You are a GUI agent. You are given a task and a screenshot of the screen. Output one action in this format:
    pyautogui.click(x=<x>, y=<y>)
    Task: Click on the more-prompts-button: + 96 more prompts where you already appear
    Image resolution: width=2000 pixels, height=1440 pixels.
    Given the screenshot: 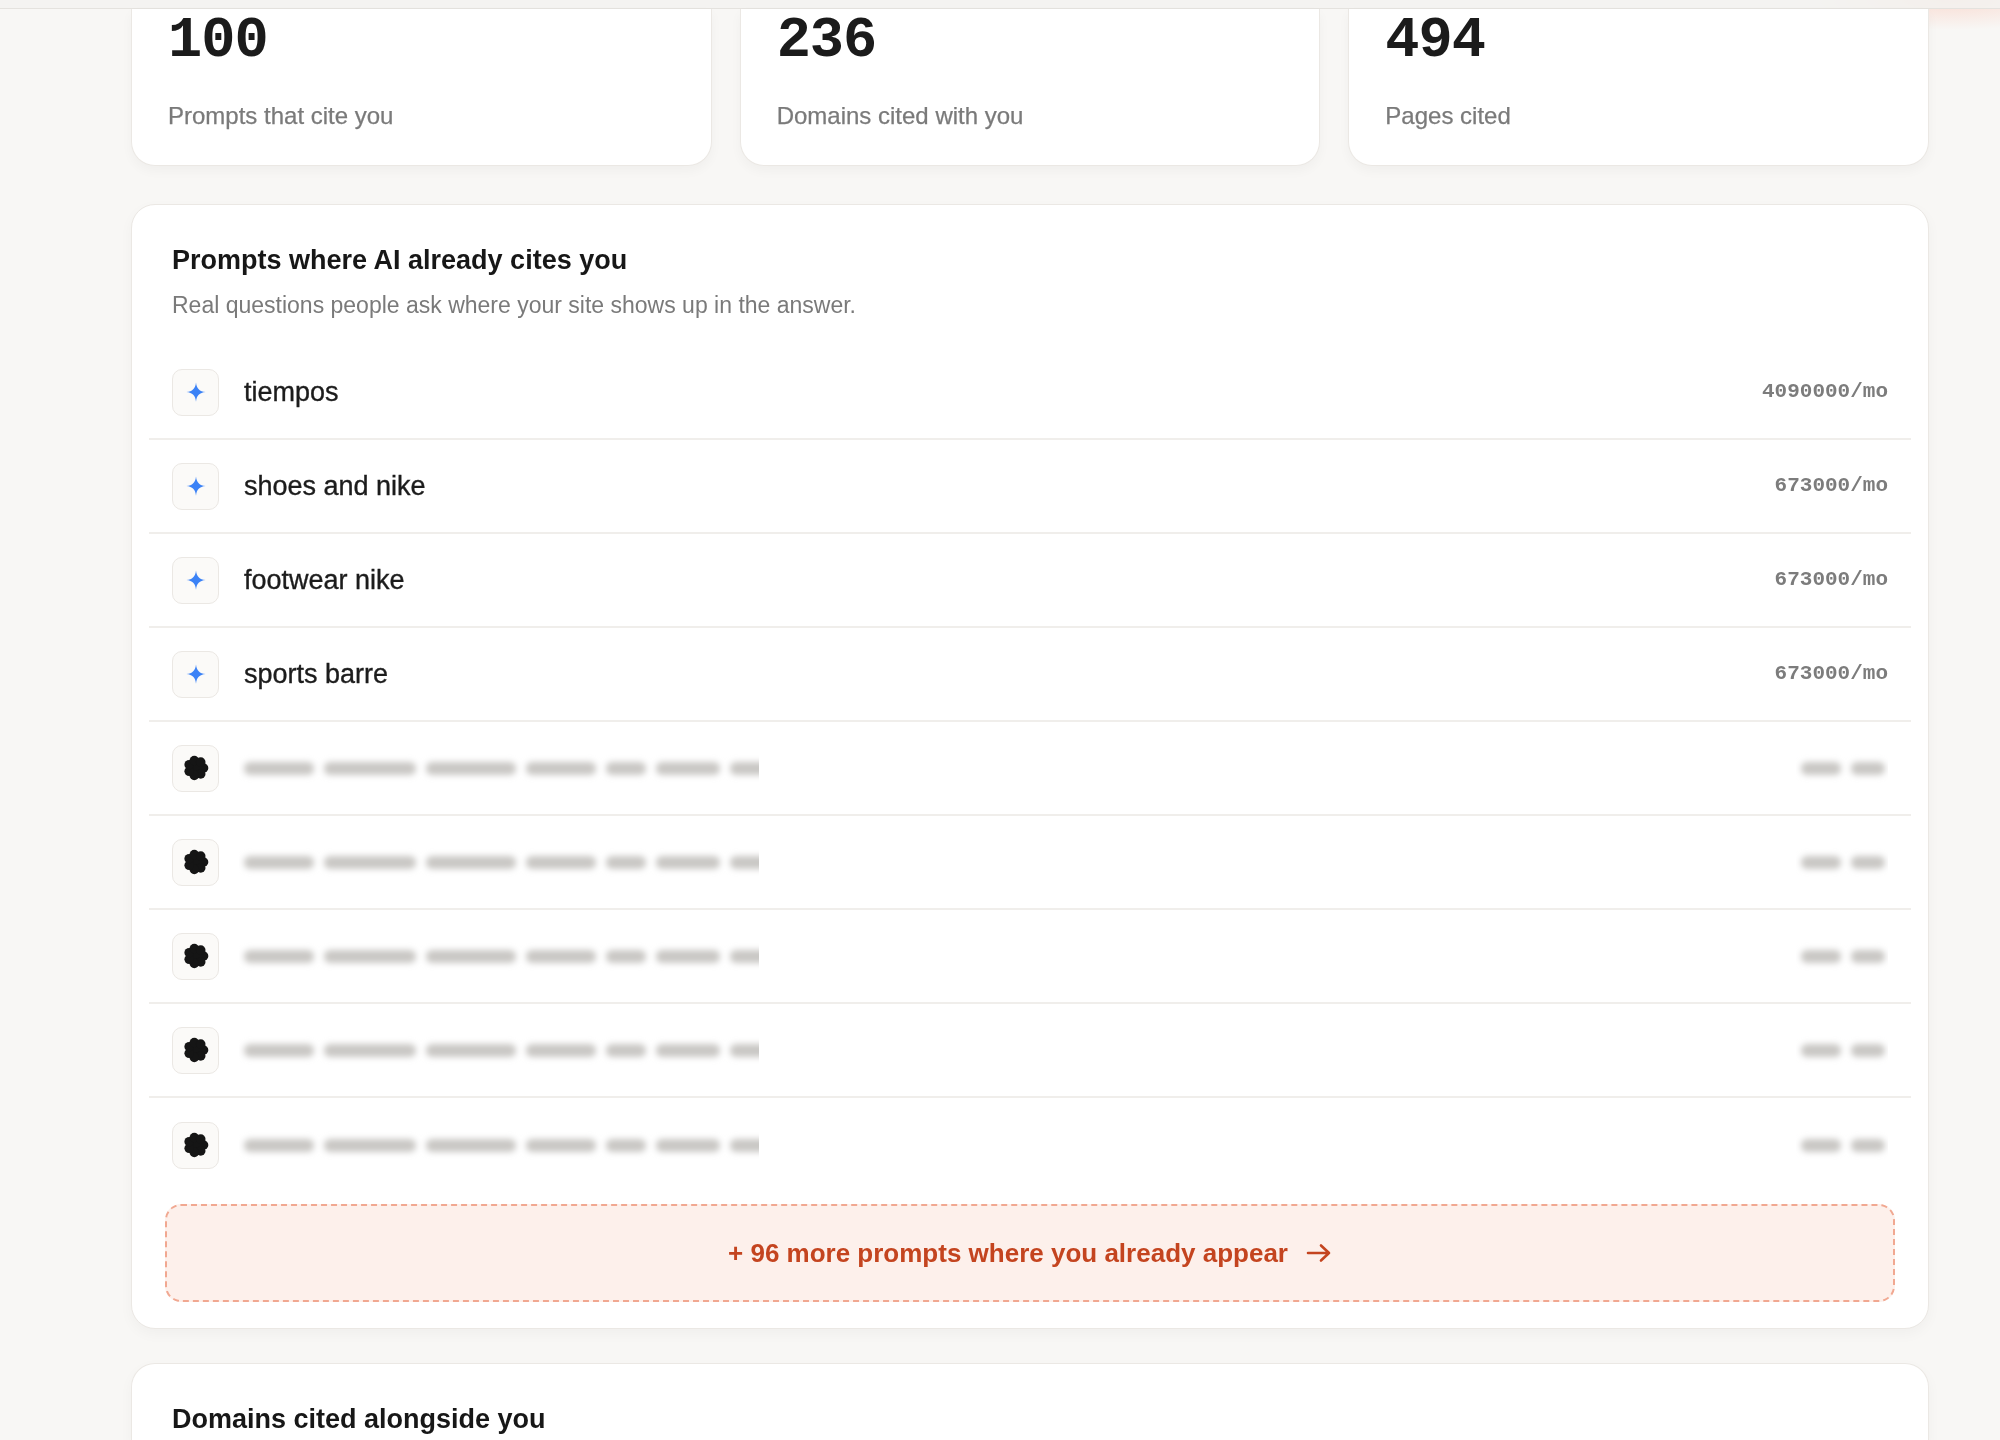 What is the action you would take?
    pyautogui.click(x=1030, y=1253)
    